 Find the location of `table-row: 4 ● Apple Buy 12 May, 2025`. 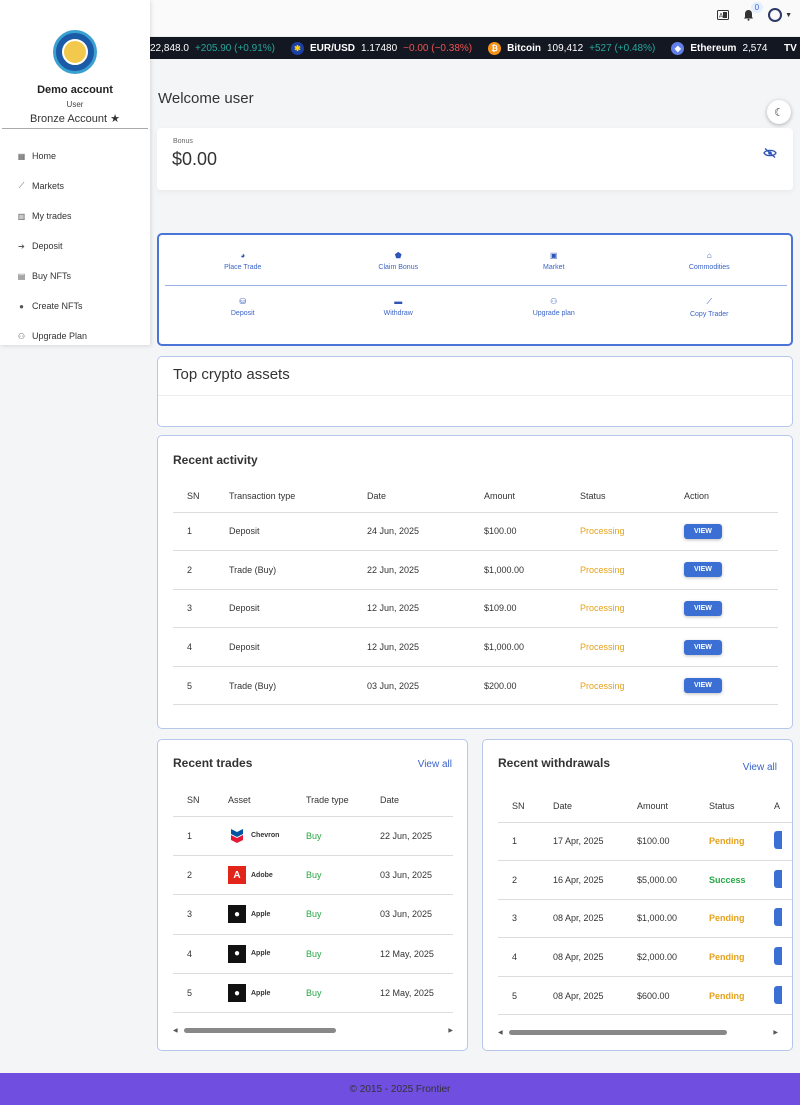

table-row: 4 ● Apple Buy 12 May, 2025 is located at coordinates (313, 954).